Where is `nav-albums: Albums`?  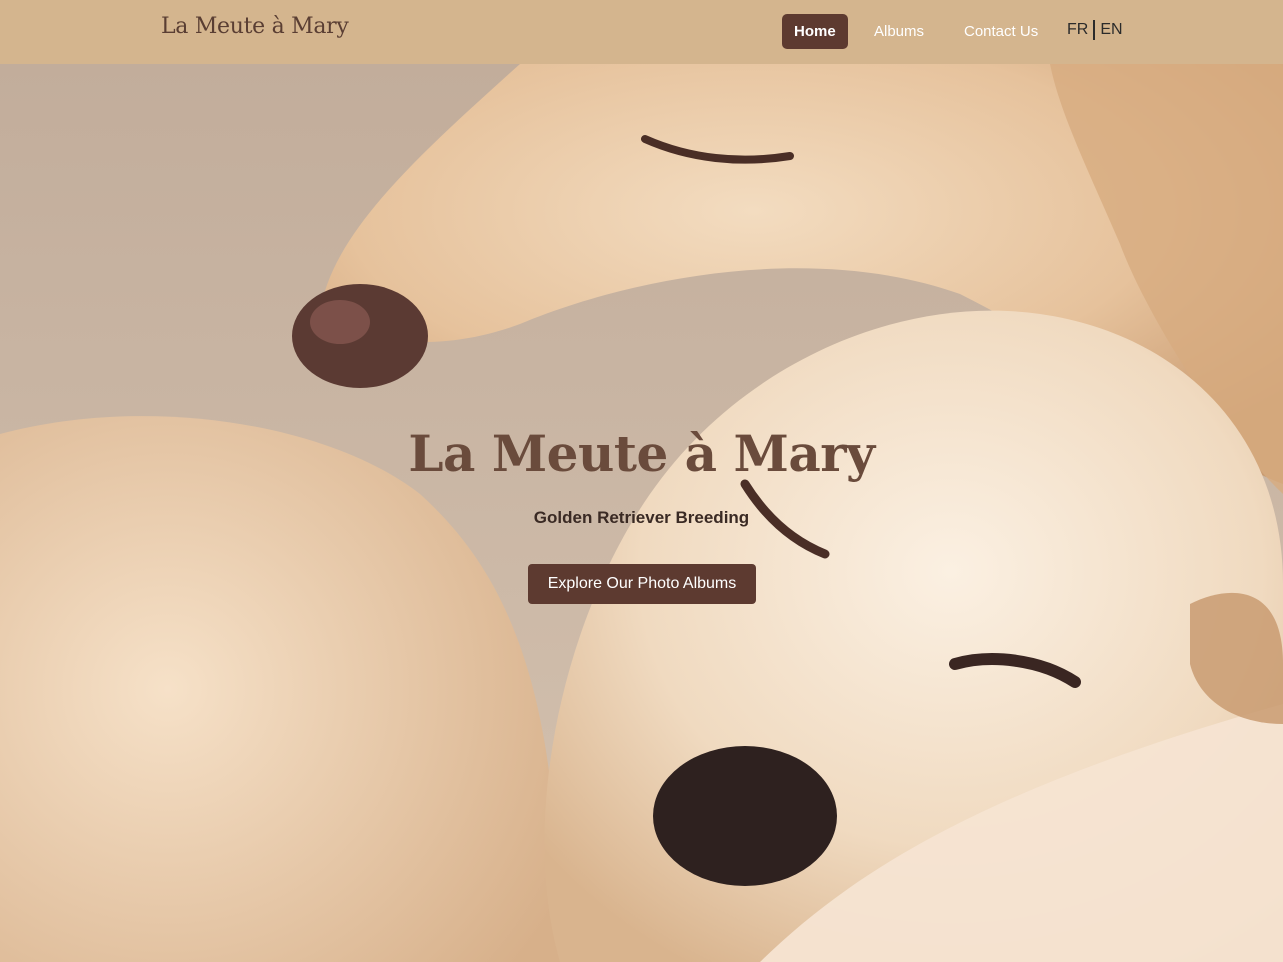
nav-albums: Albums is located at coordinates (899, 31).